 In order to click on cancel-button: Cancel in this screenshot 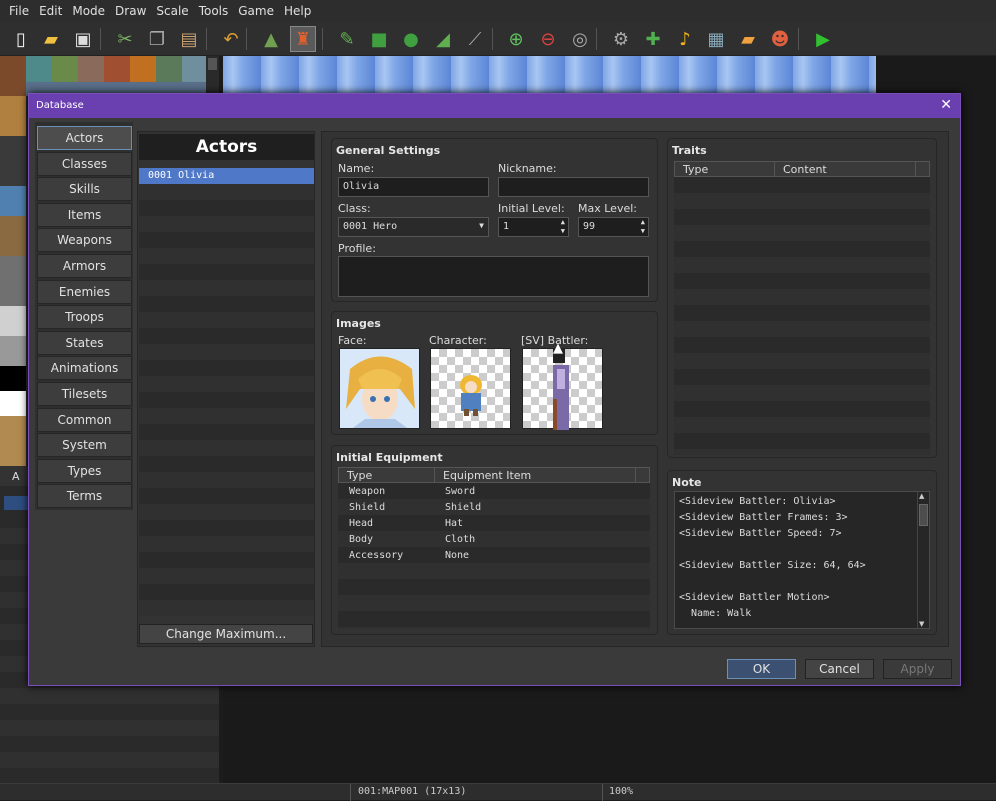, I will do `click(839, 669)`.